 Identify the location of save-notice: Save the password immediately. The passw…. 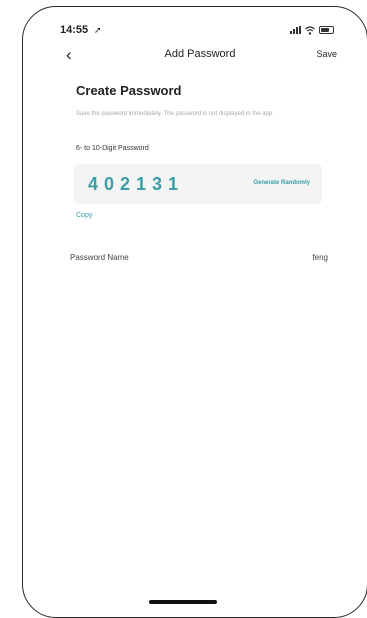
(175, 114).